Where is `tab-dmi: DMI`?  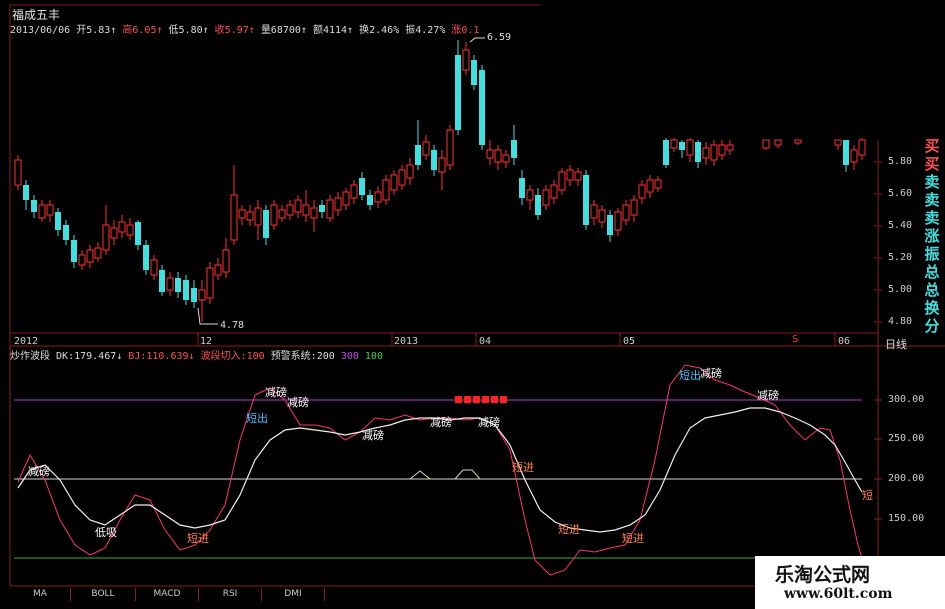 tab-dmi: DMI is located at coordinates (293, 594).